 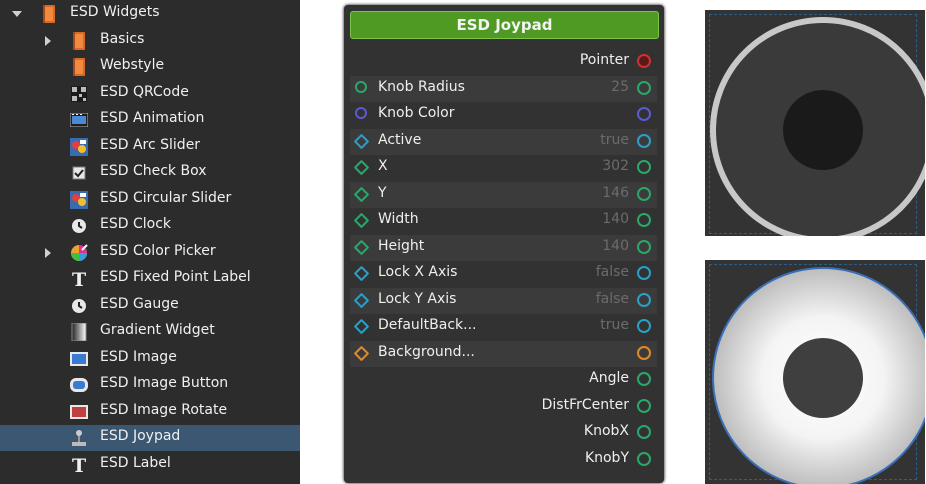 I want to click on tree-item-label: ESD Circular Slider, so click(x=166, y=197).